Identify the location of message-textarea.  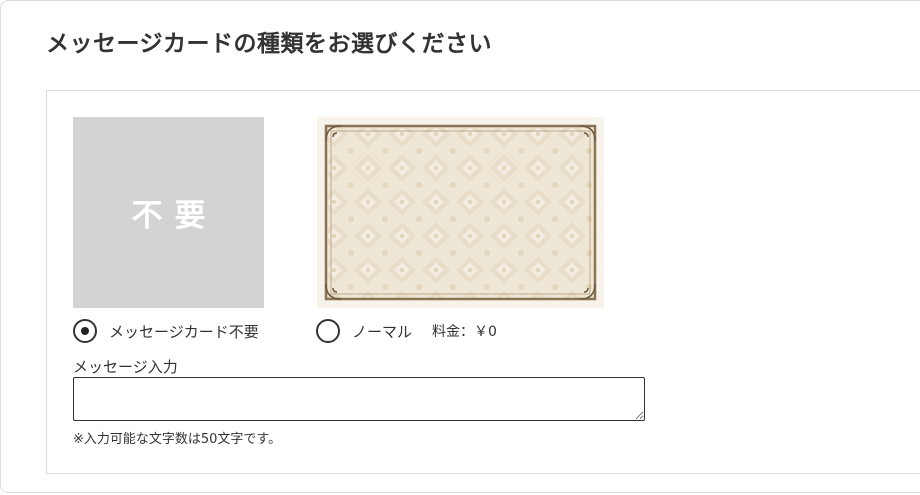
(359, 399).